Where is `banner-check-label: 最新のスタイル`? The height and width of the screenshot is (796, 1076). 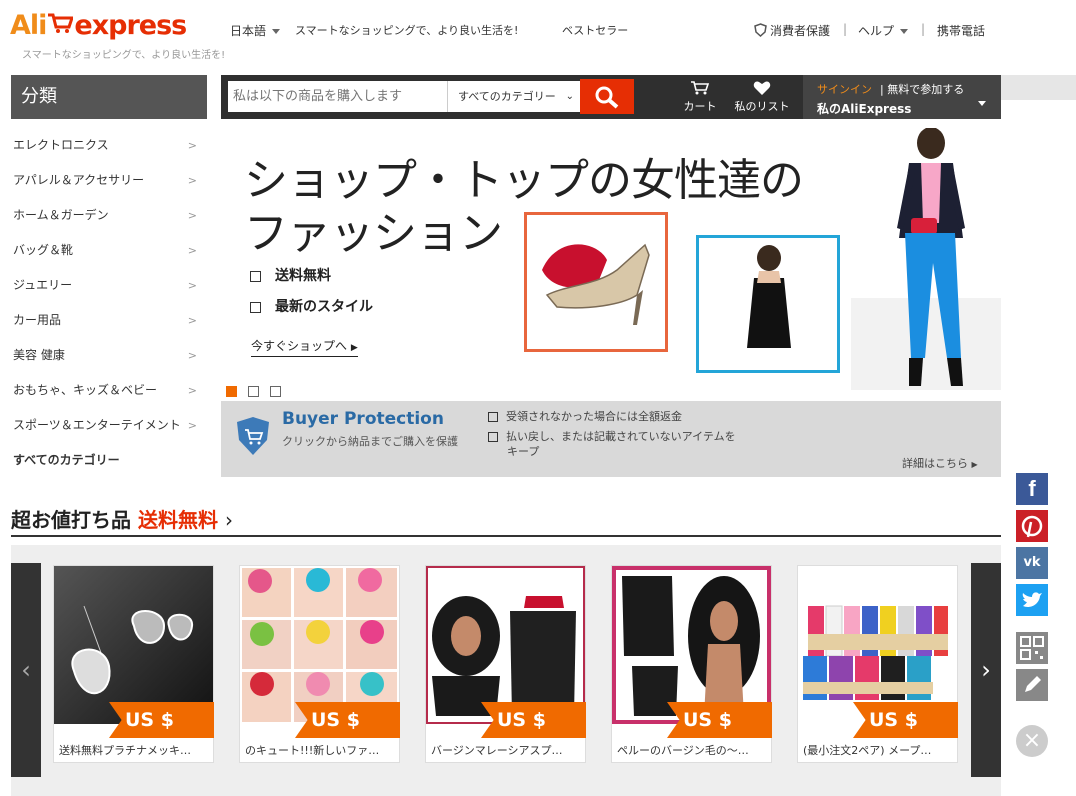 banner-check-label: 最新のスタイル is located at coordinates (324, 307).